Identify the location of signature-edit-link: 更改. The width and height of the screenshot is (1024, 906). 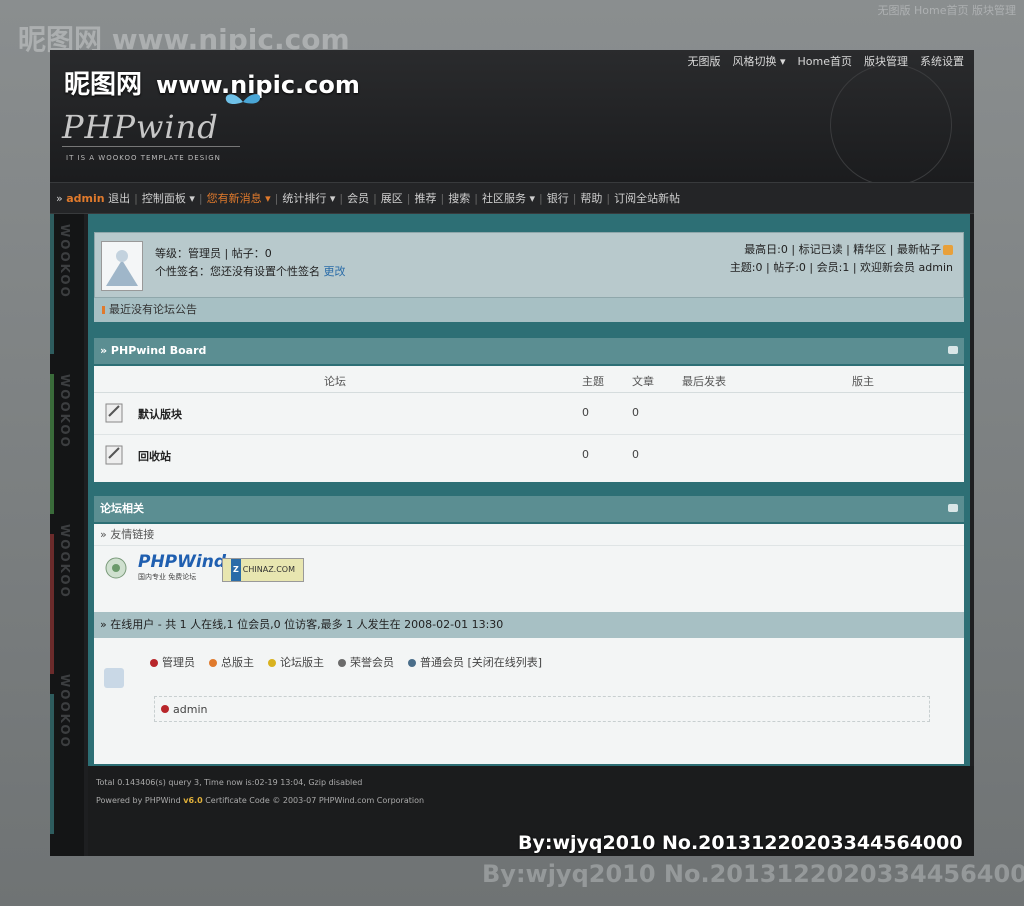
(335, 271).